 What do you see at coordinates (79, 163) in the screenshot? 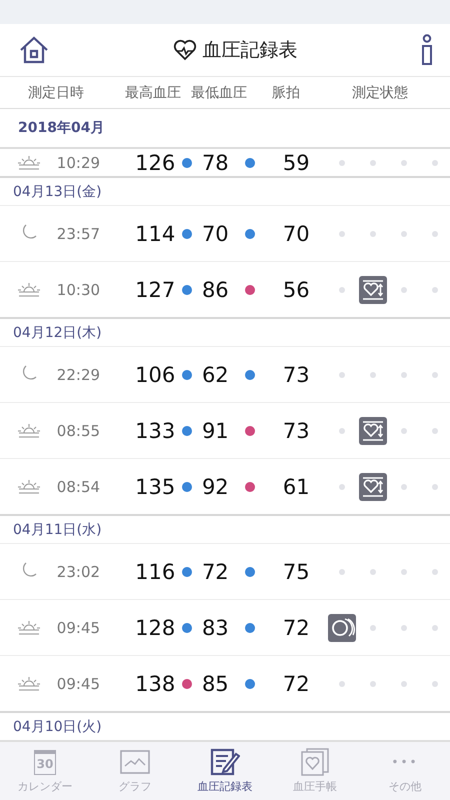
I see `time-text: 10:29` at bounding box center [79, 163].